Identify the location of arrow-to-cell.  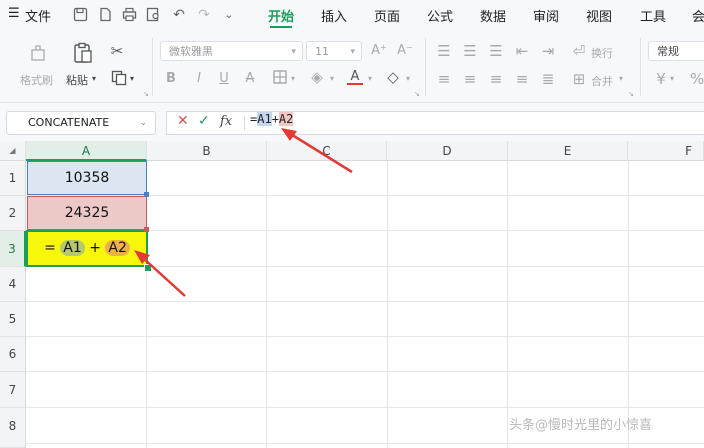
(163, 276).